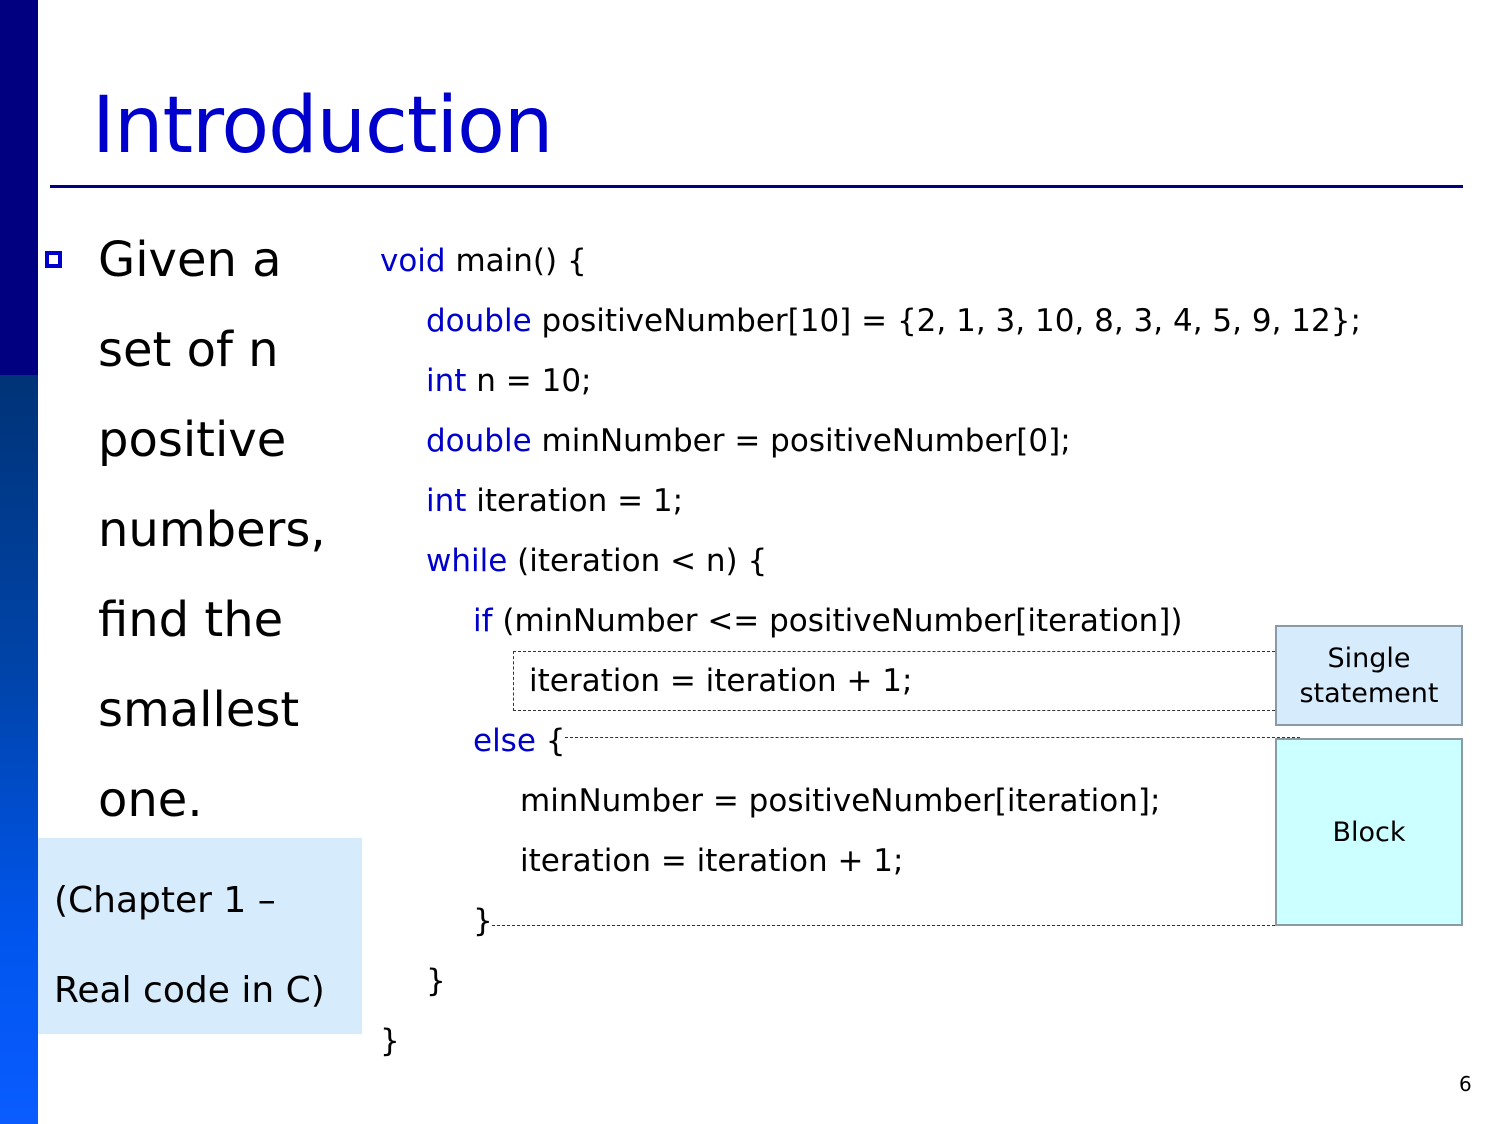  I want to click on bullet-line: Given a, so click(190, 260).